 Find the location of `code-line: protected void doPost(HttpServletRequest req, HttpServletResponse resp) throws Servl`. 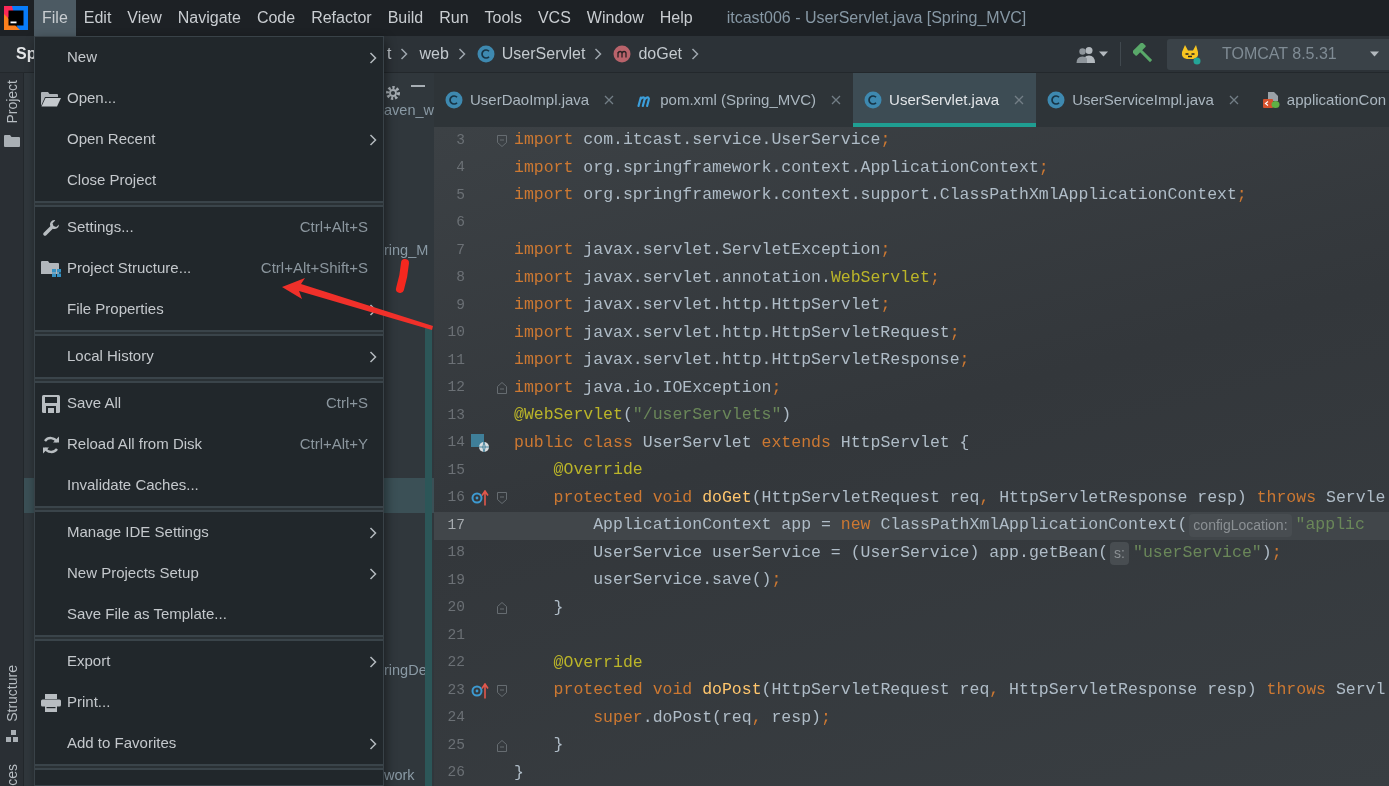

code-line: protected void doPost(HttpServletRequest req, HttpServletResponse resp) throws Servl is located at coordinates (969, 690).